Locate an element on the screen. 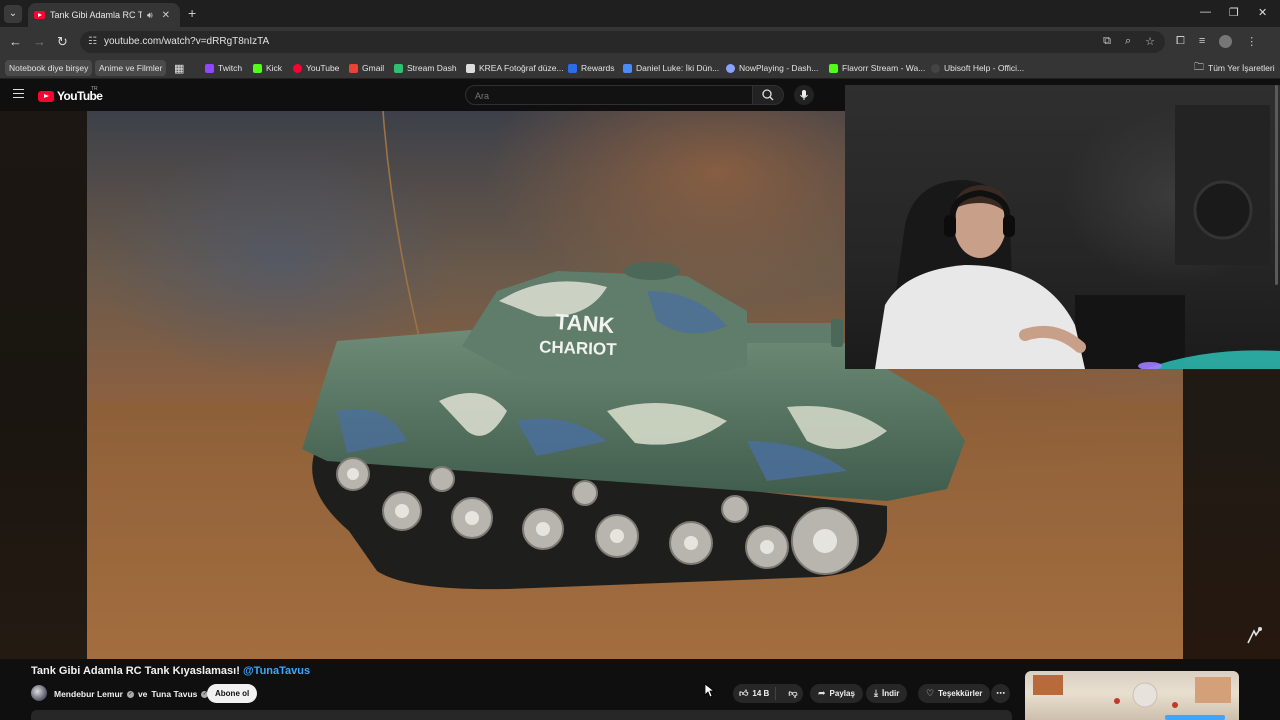 This screenshot has width=1280, height=720. bookmark-star-icon: ☆ is located at coordinates (1150, 41).